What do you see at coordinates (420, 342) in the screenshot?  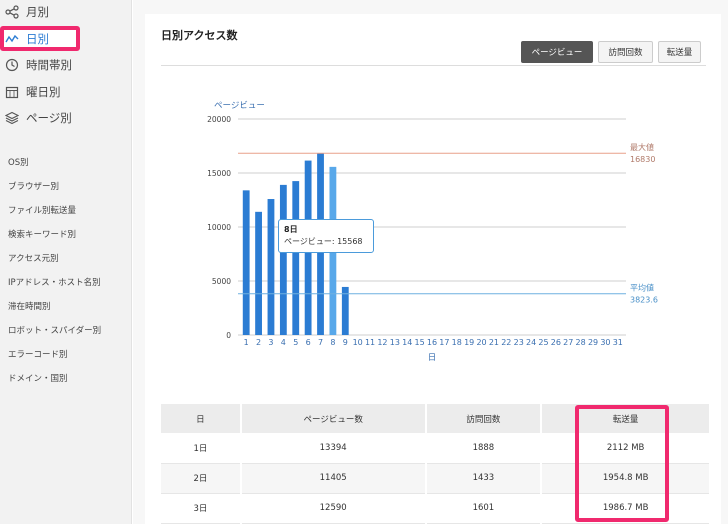 I see `x-tick-label: 15` at bounding box center [420, 342].